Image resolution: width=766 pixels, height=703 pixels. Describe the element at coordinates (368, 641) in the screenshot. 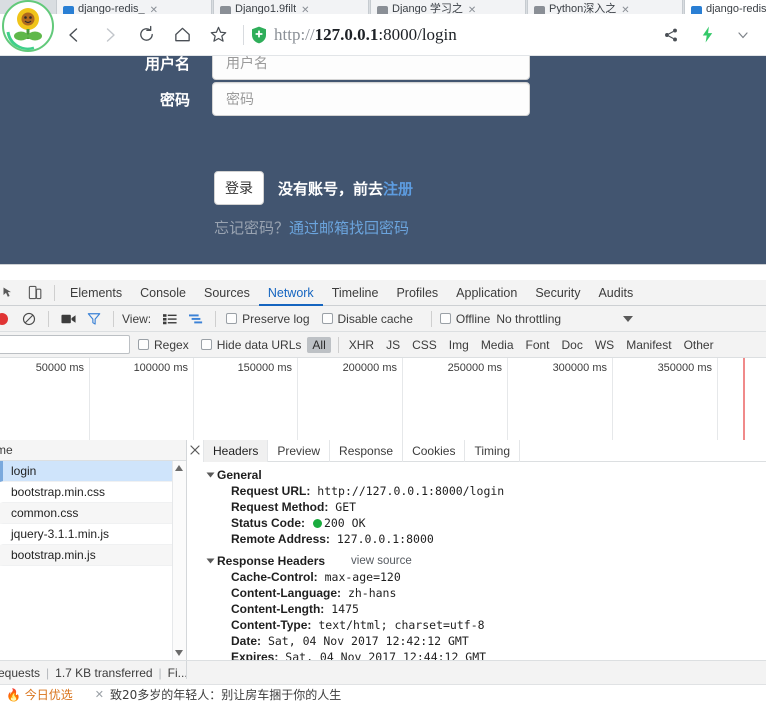

I see `header-value: Sat, 04 Nov 2017 12:42:12 GMT` at that location.